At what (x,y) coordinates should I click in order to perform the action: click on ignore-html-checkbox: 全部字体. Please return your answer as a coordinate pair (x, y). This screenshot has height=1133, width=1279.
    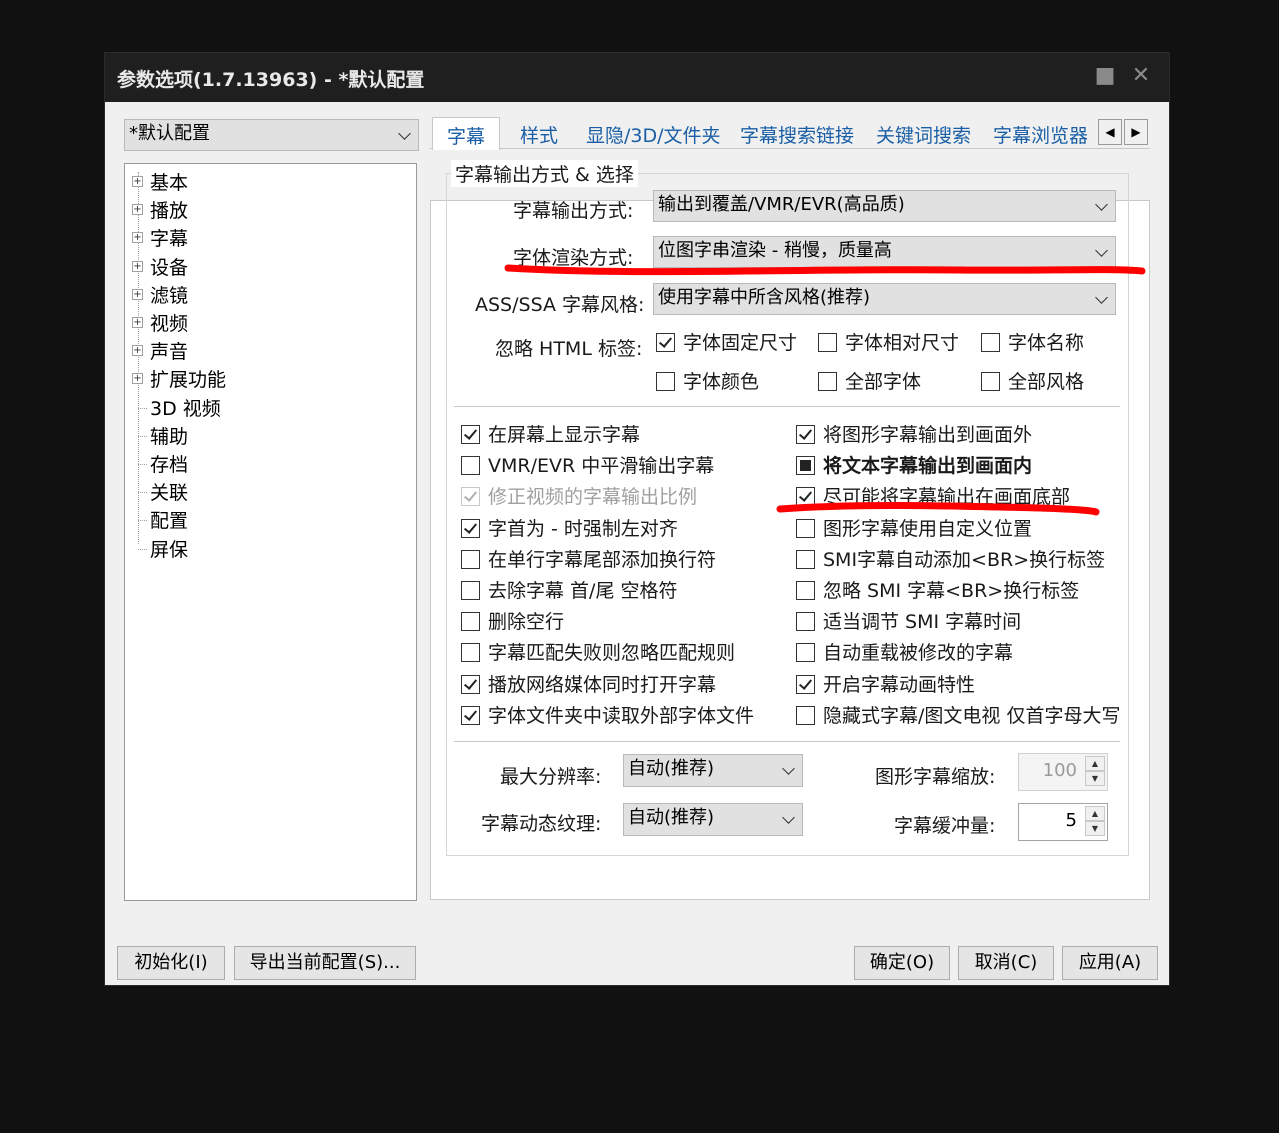
    Looking at the image, I should click on (869, 382).